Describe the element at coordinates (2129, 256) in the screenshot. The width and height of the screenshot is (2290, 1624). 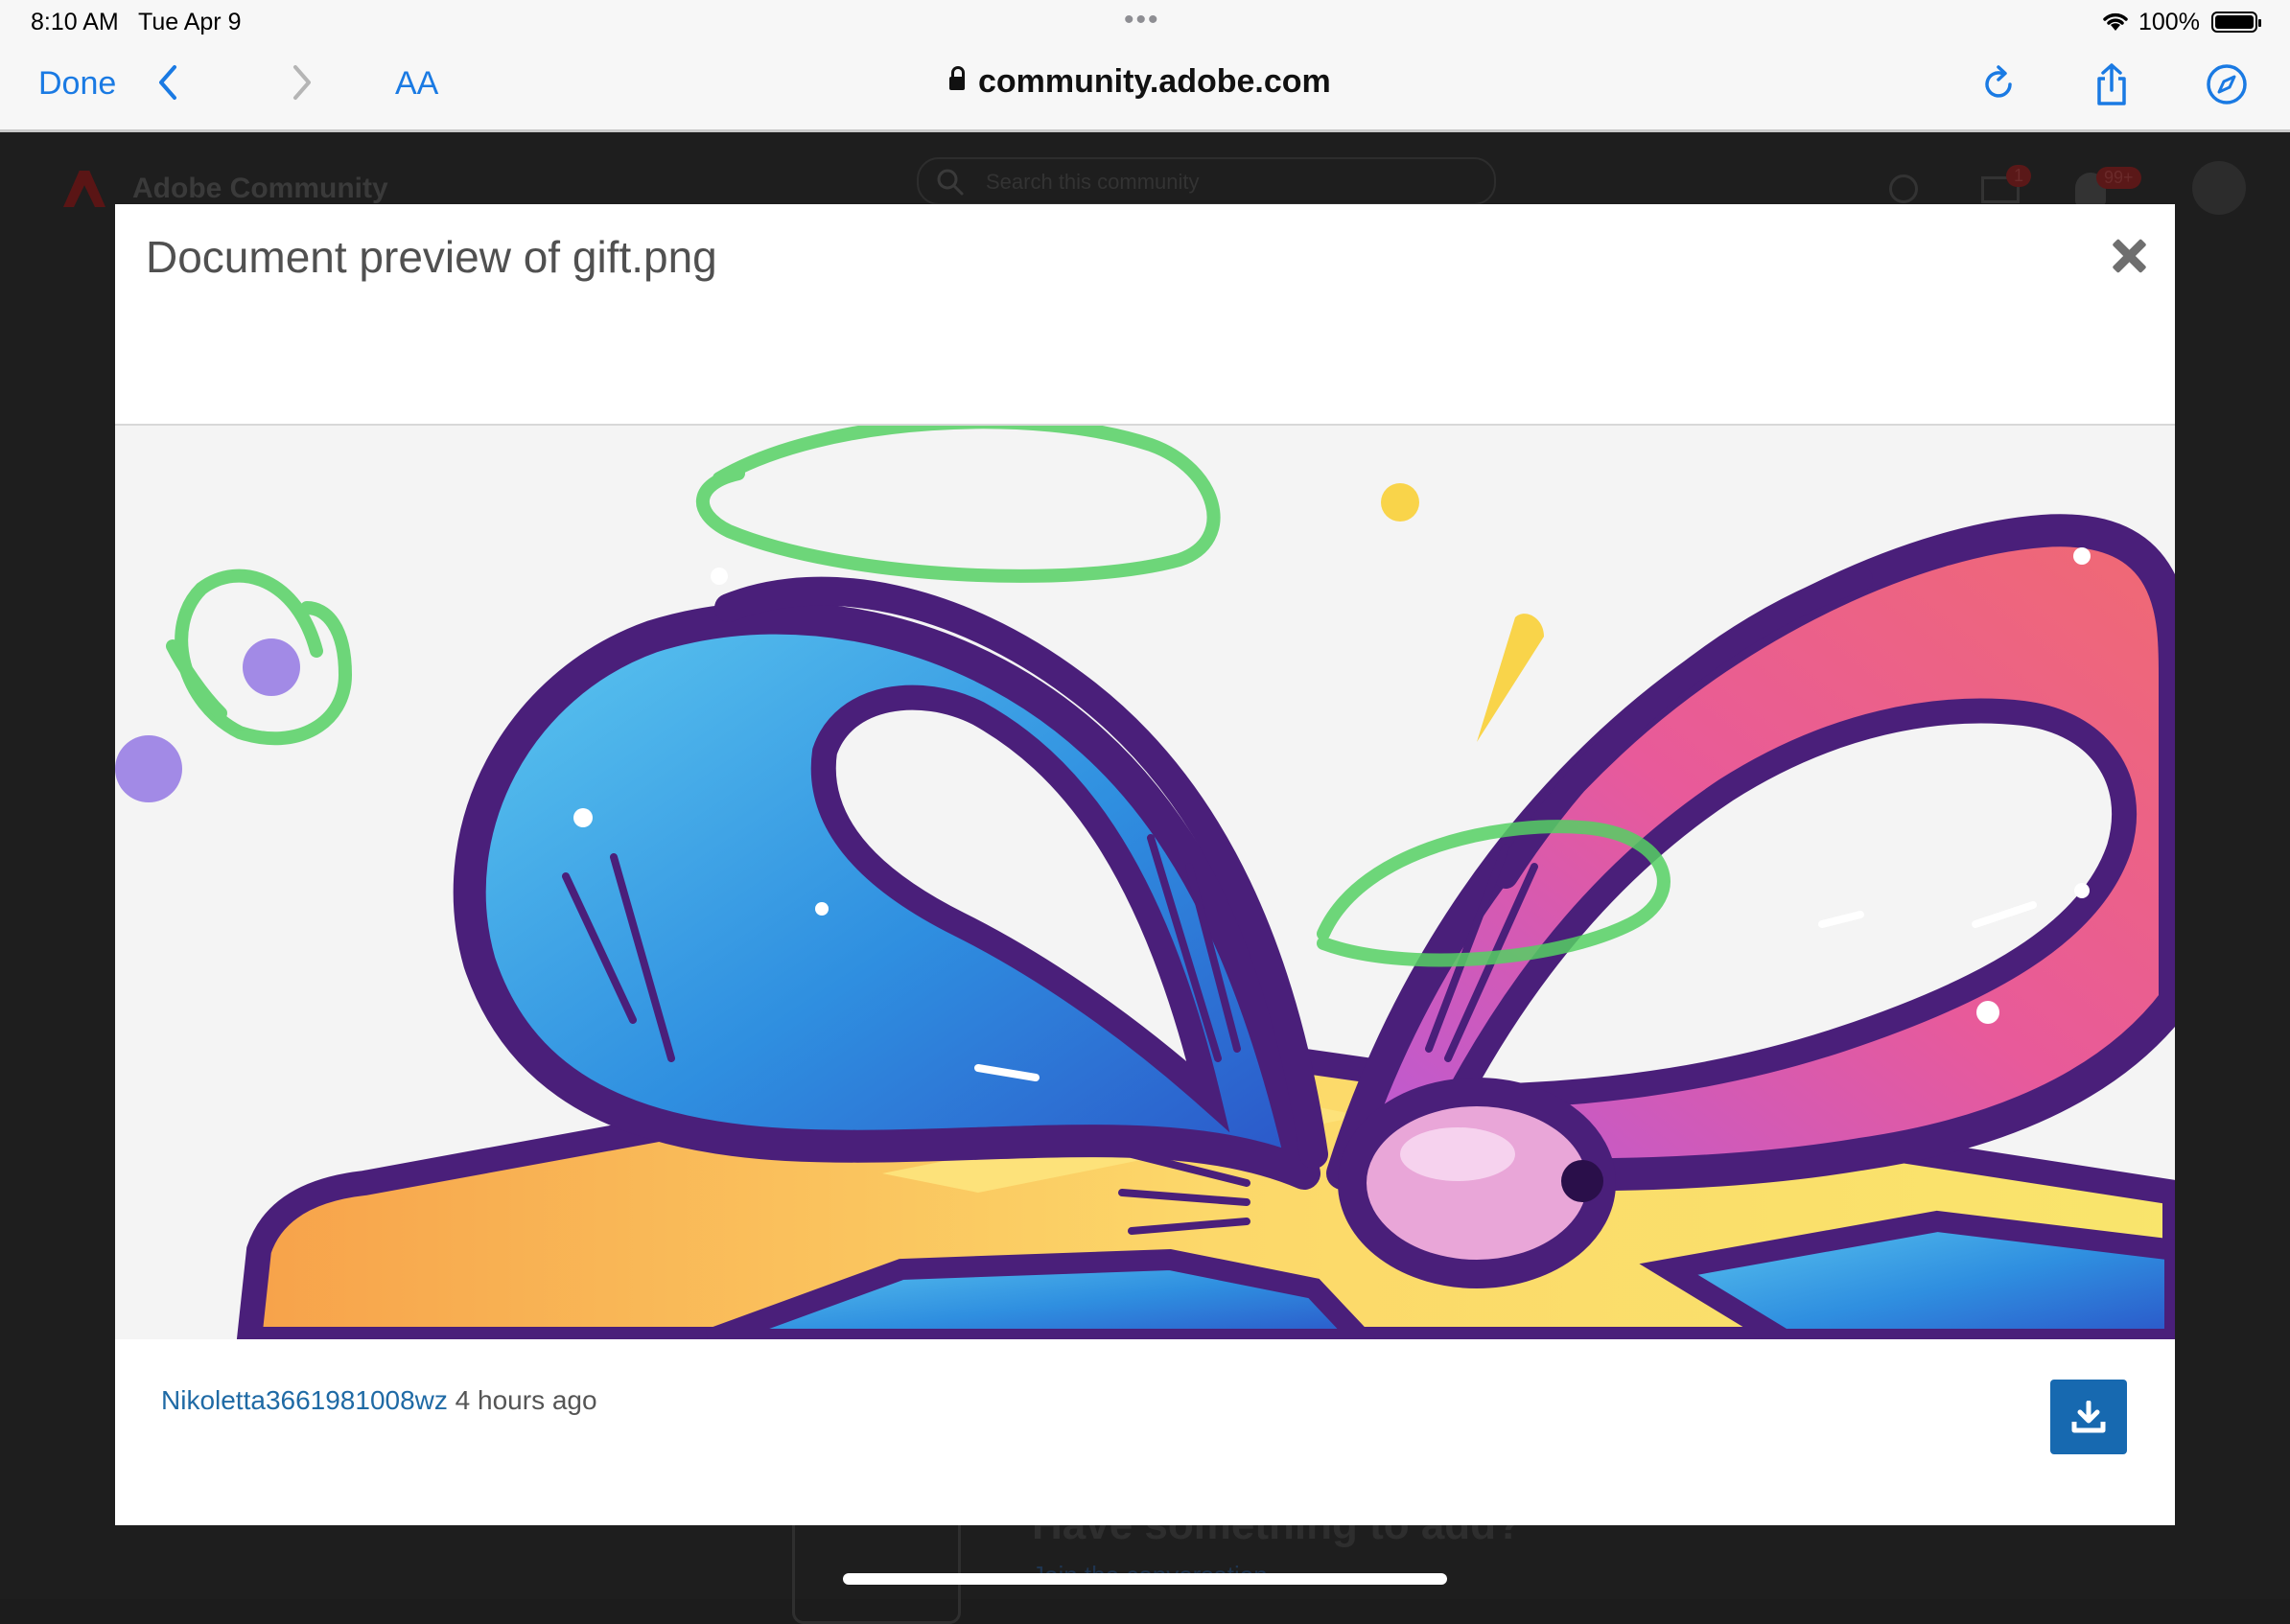
I see `close-icon` at that location.